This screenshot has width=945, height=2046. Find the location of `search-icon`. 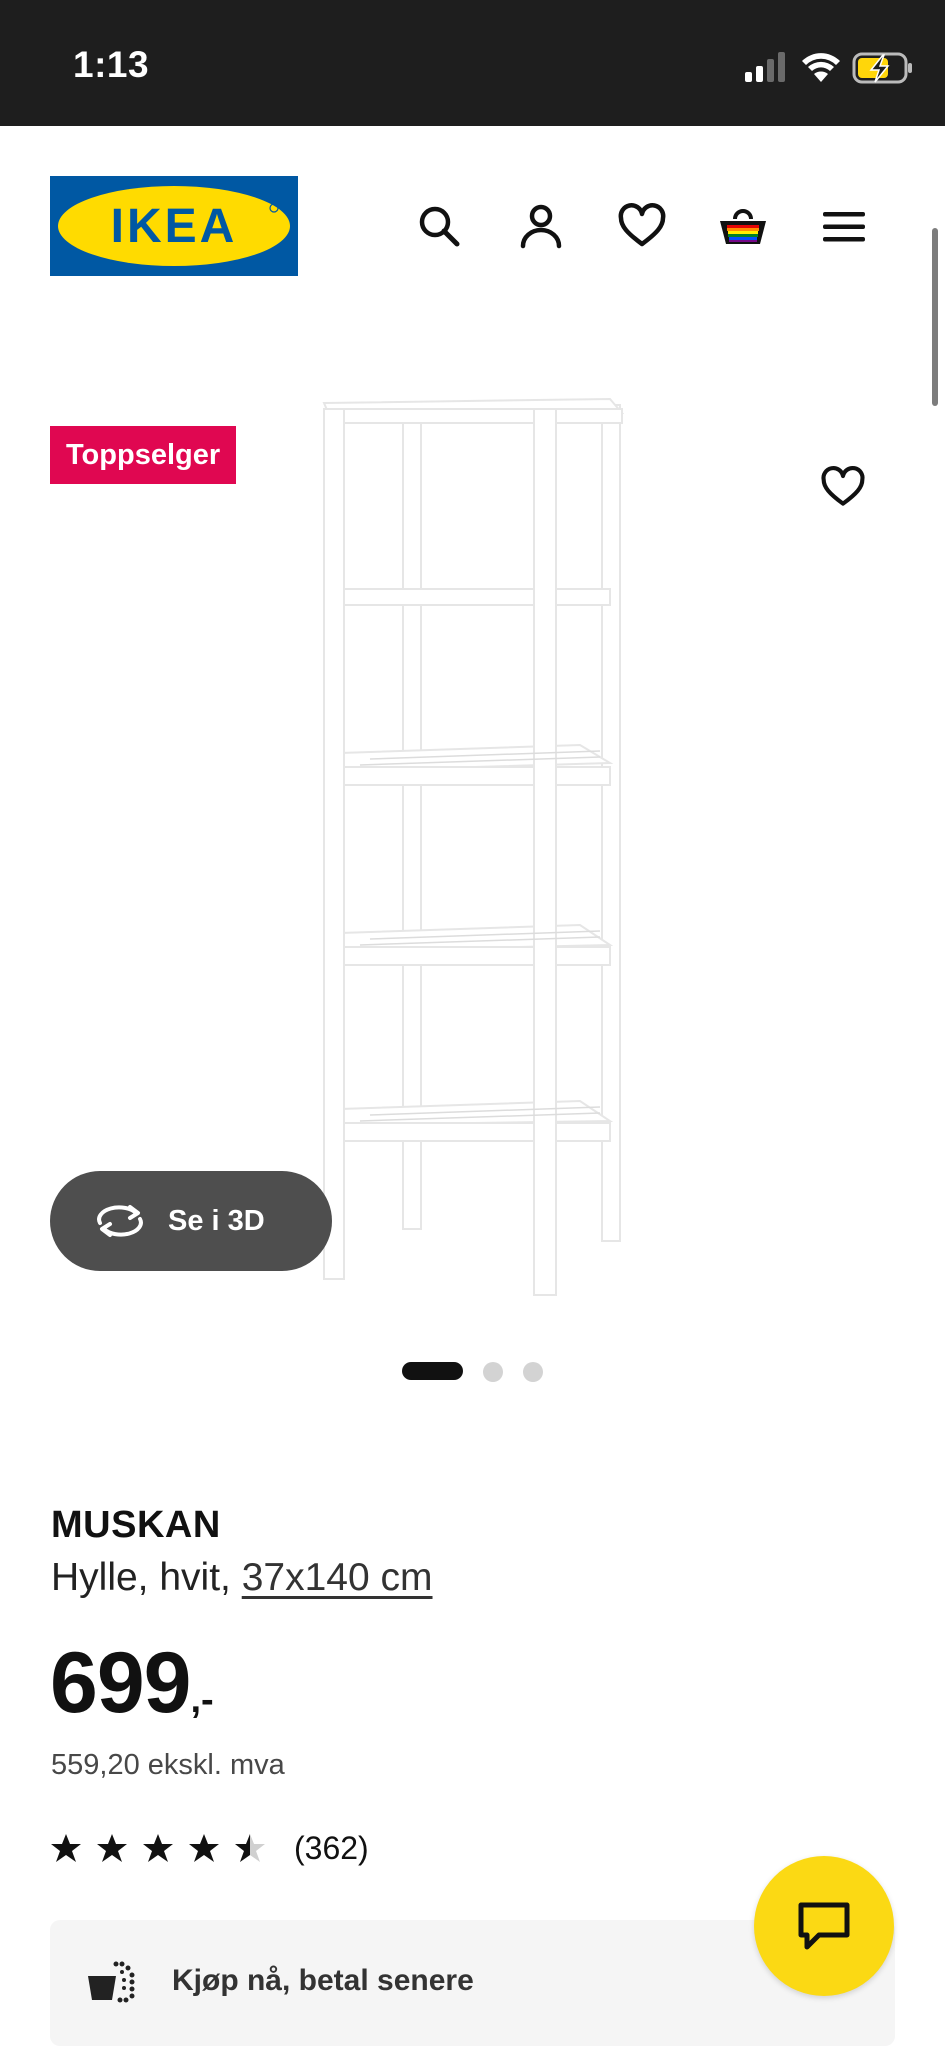

search-icon is located at coordinates (439, 226).